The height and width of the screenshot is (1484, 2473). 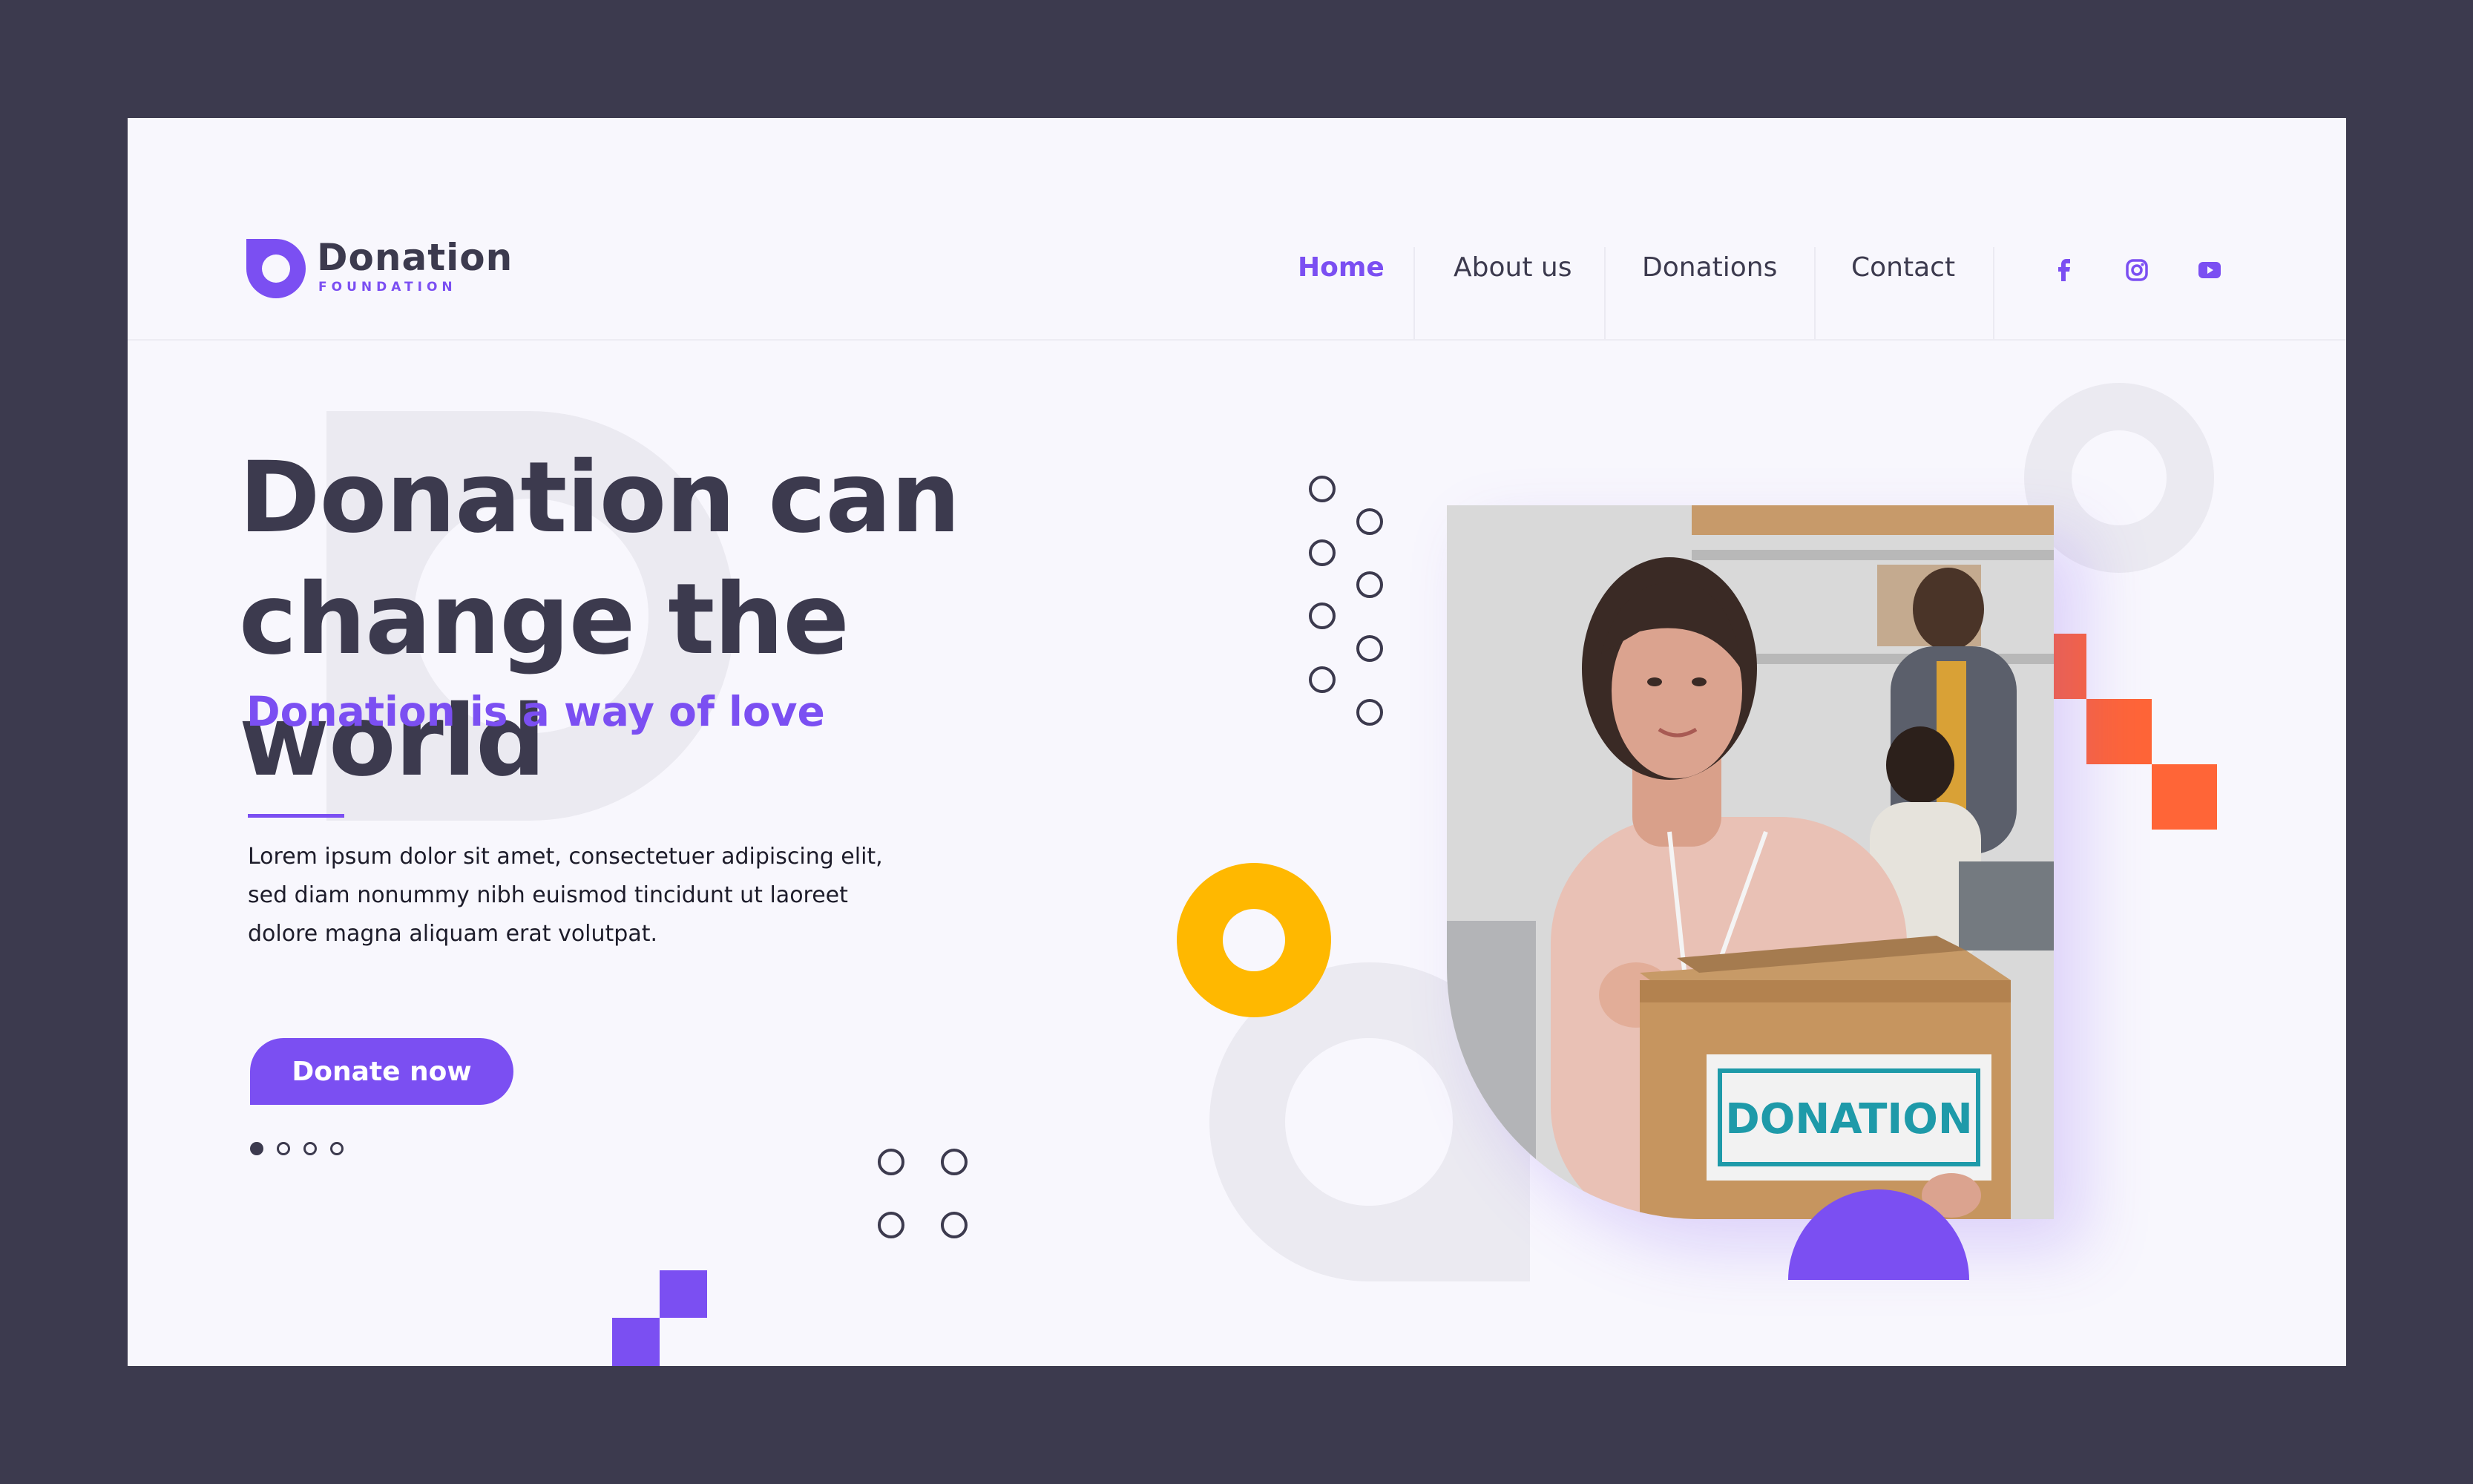 What do you see at coordinates (600, 498) in the screenshot?
I see `hero-title-line1: Donation can` at bounding box center [600, 498].